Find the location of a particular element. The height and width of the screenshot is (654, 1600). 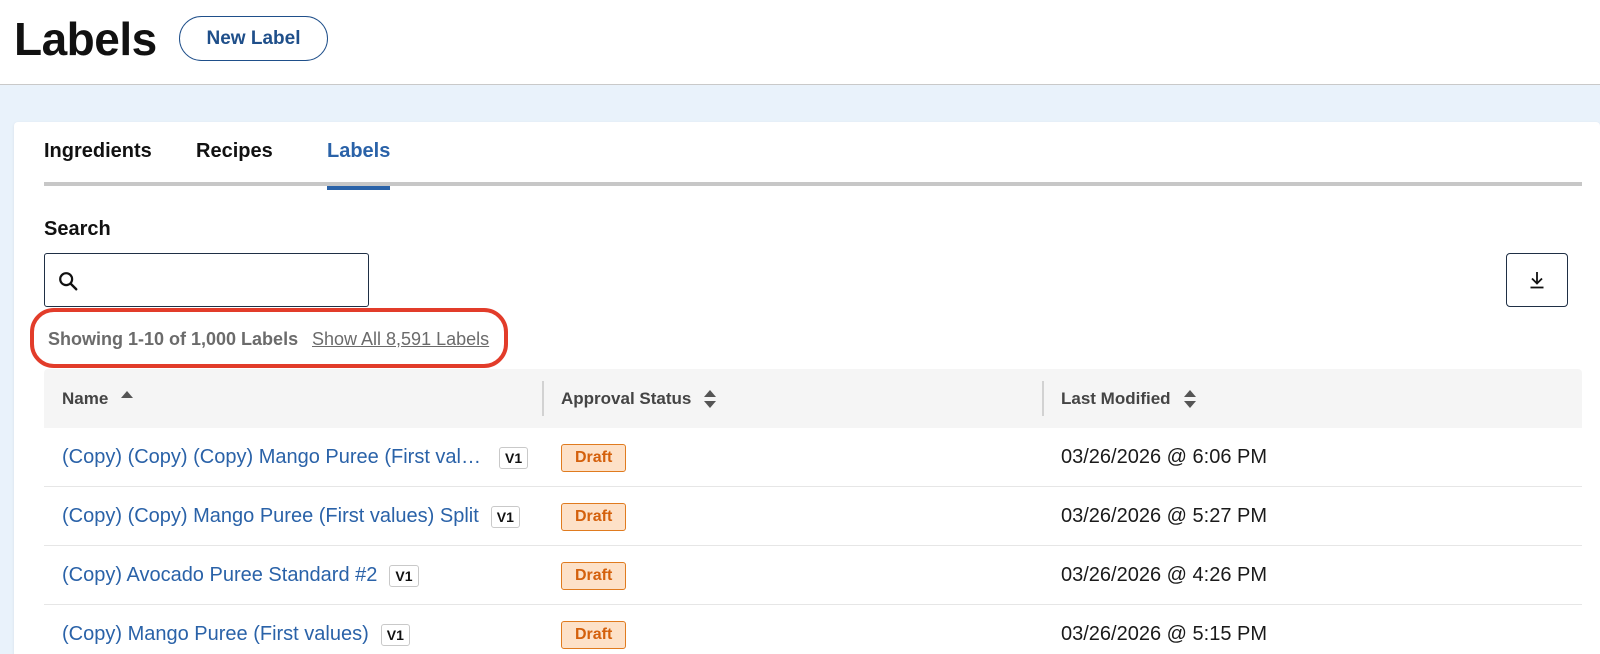

column-header-approval-status: Approval Status is located at coordinates (639, 398).